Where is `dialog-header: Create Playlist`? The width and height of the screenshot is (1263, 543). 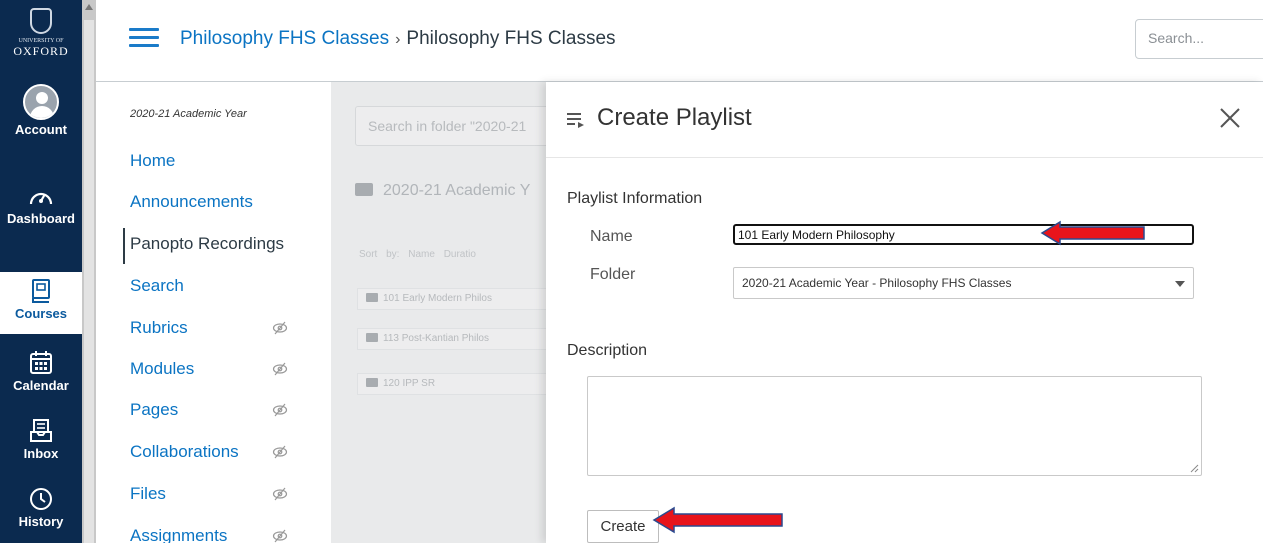
dialog-header: Create Playlist is located at coordinates (904, 120).